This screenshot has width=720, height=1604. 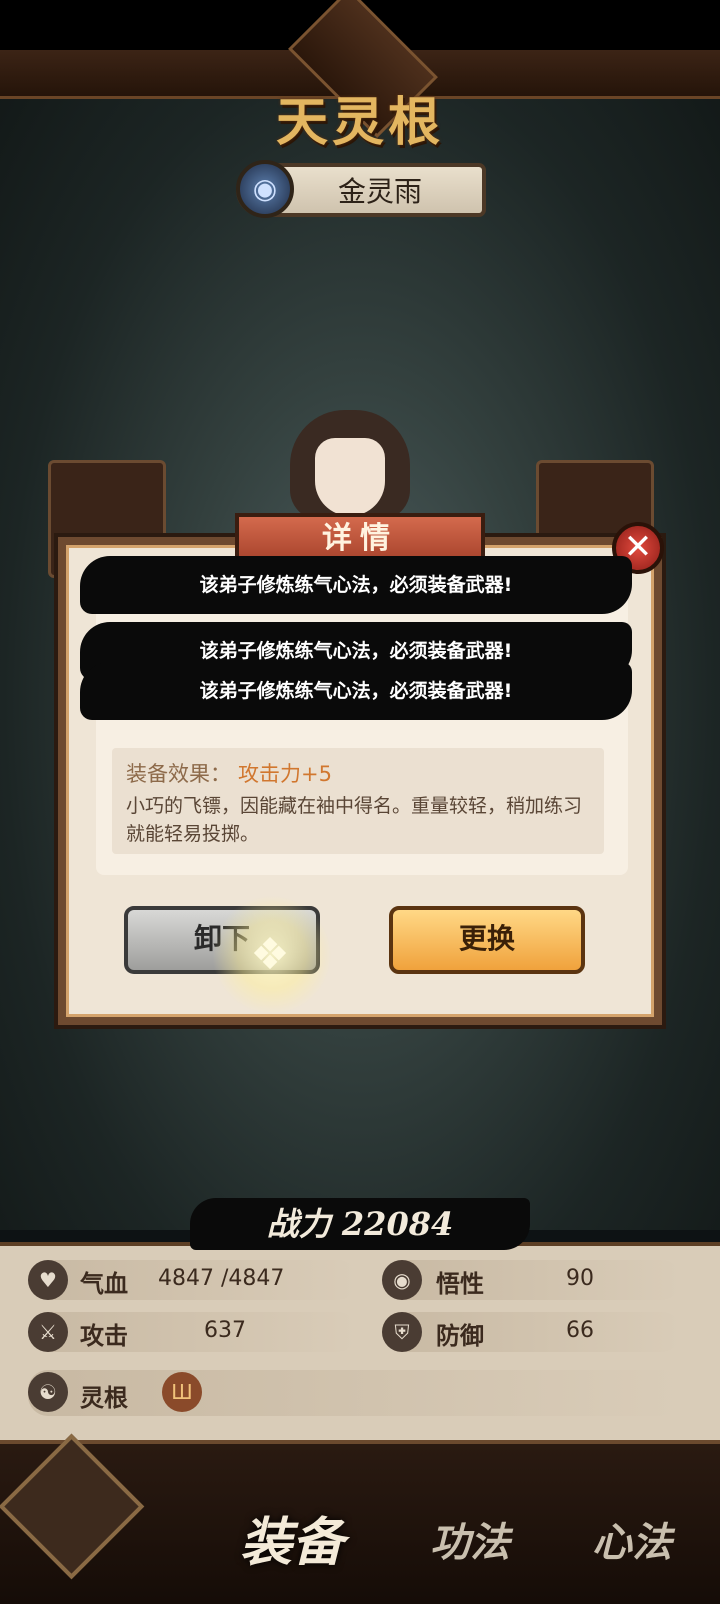 What do you see at coordinates (397, 1224) in the screenshot?
I see `power-value: 22084` at bounding box center [397, 1224].